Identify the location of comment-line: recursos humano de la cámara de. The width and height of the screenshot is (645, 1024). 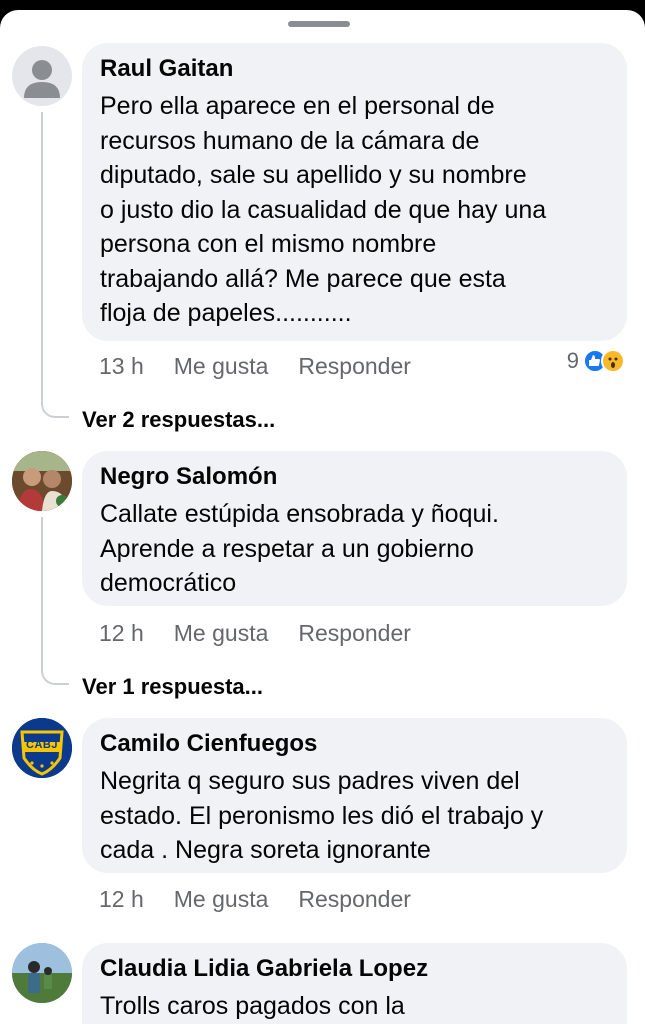
(290, 140).